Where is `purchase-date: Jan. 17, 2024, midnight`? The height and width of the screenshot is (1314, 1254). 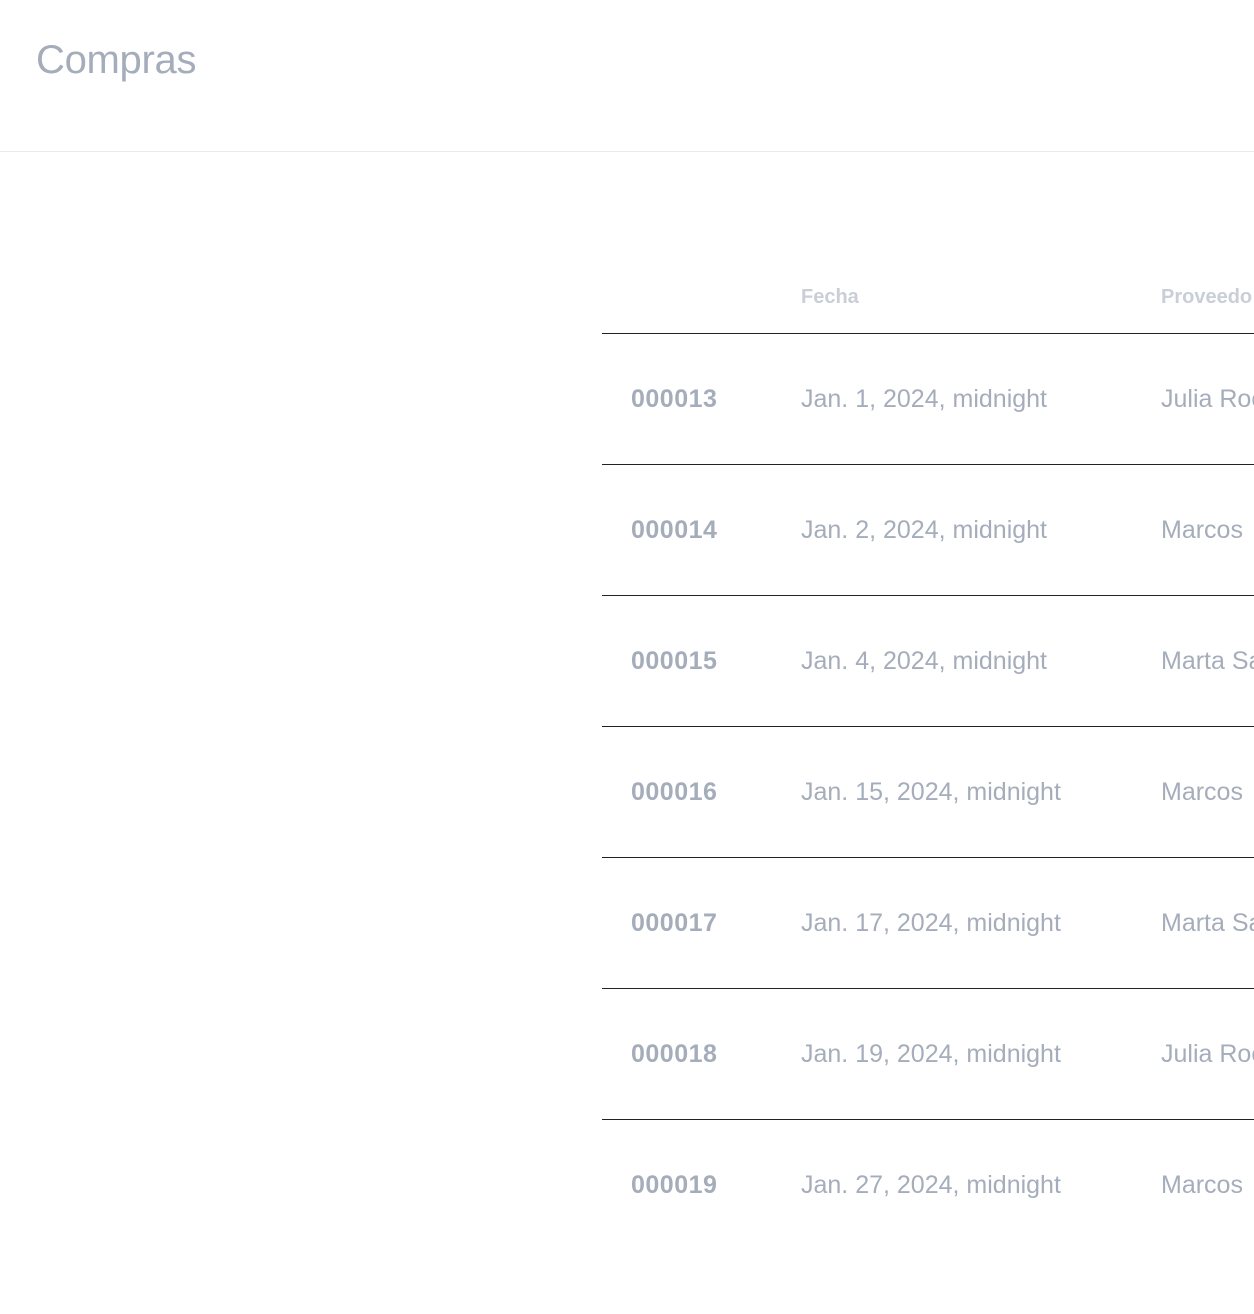 purchase-date: Jan. 17, 2024, midnight is located at coordinates (931, 923).